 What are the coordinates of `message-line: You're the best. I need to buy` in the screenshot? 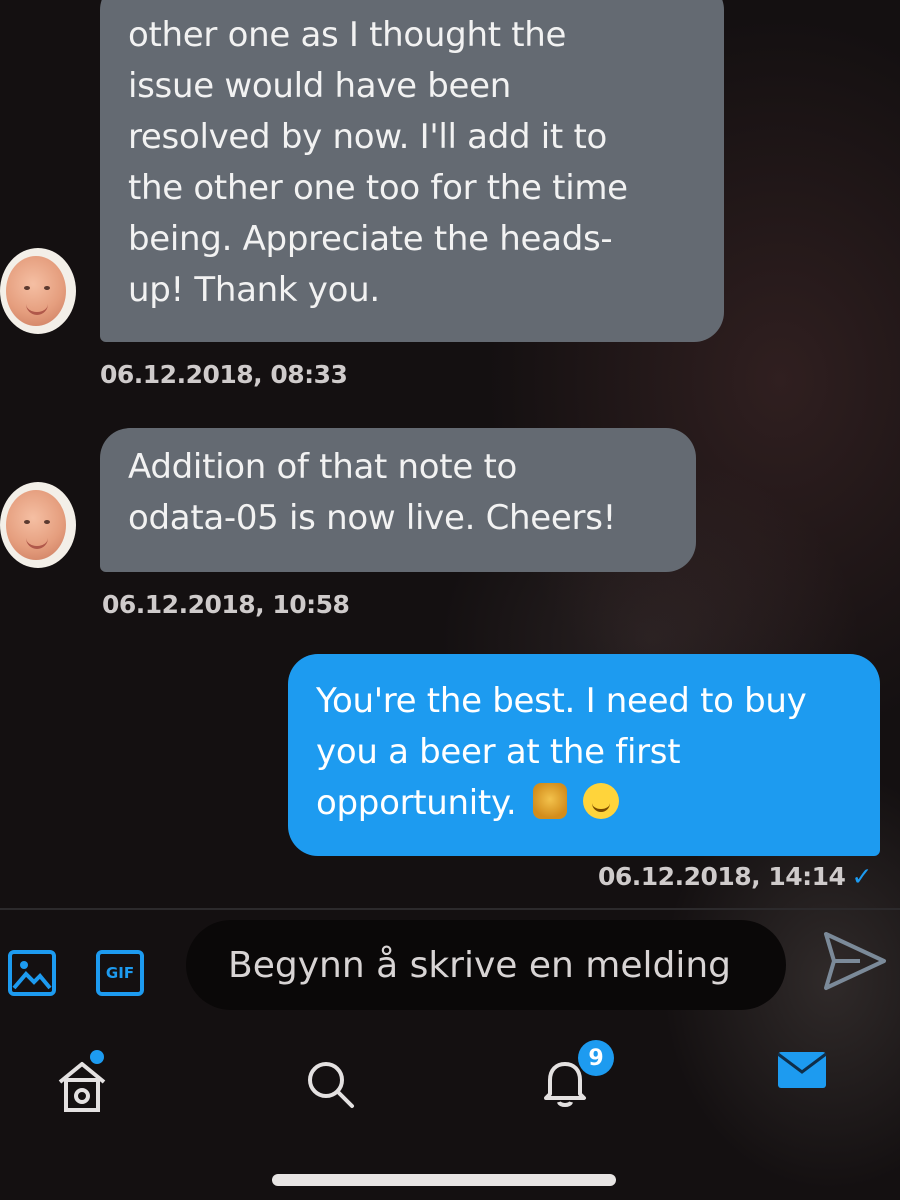 It's located at (561, 701).